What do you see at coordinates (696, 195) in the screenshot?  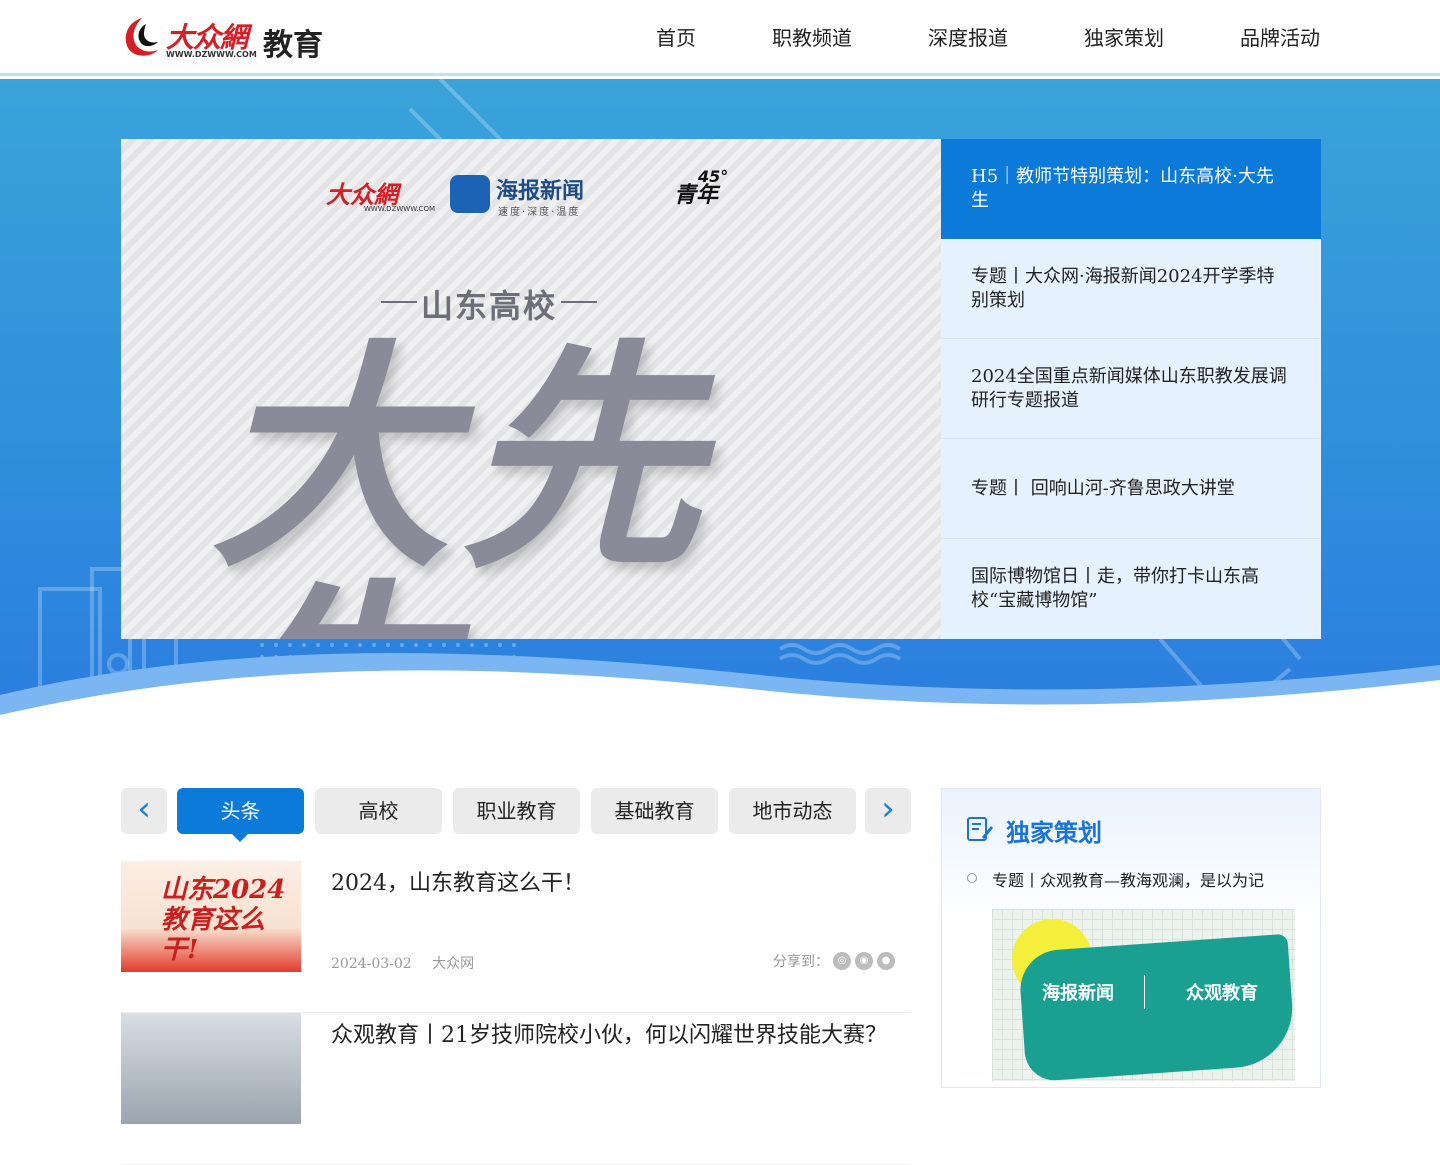 I see `banner-logo-qn: 青年` at bounding box center [696, 195].